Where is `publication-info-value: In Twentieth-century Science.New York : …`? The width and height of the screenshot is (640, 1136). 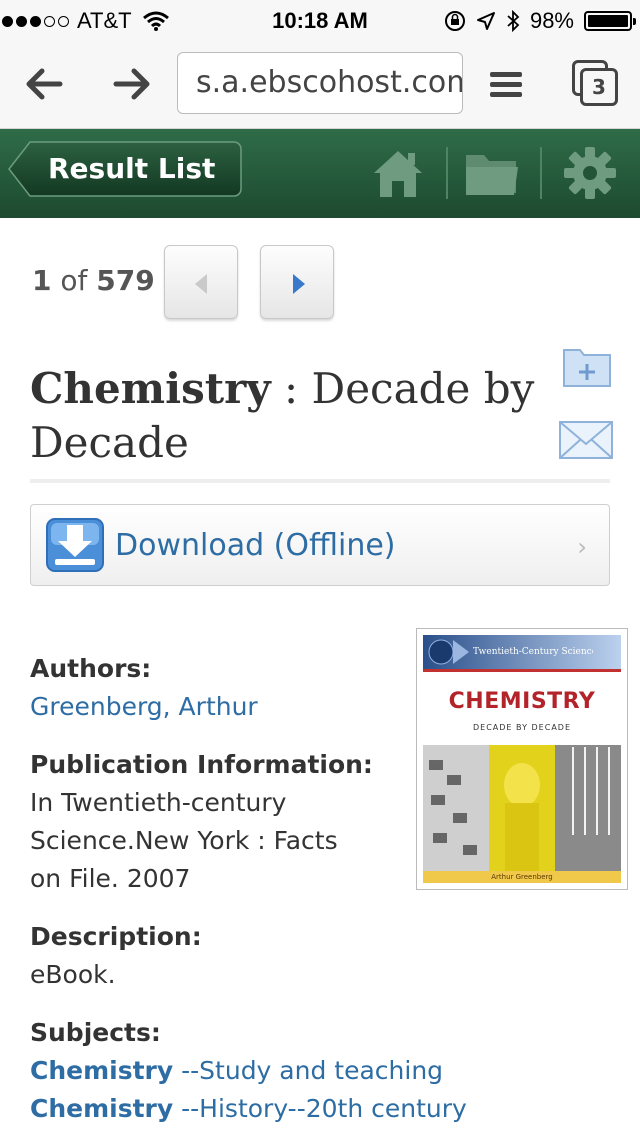
publication-info-value: In Twentieth-century Science.New York : … is located at coordinates (184, 840).